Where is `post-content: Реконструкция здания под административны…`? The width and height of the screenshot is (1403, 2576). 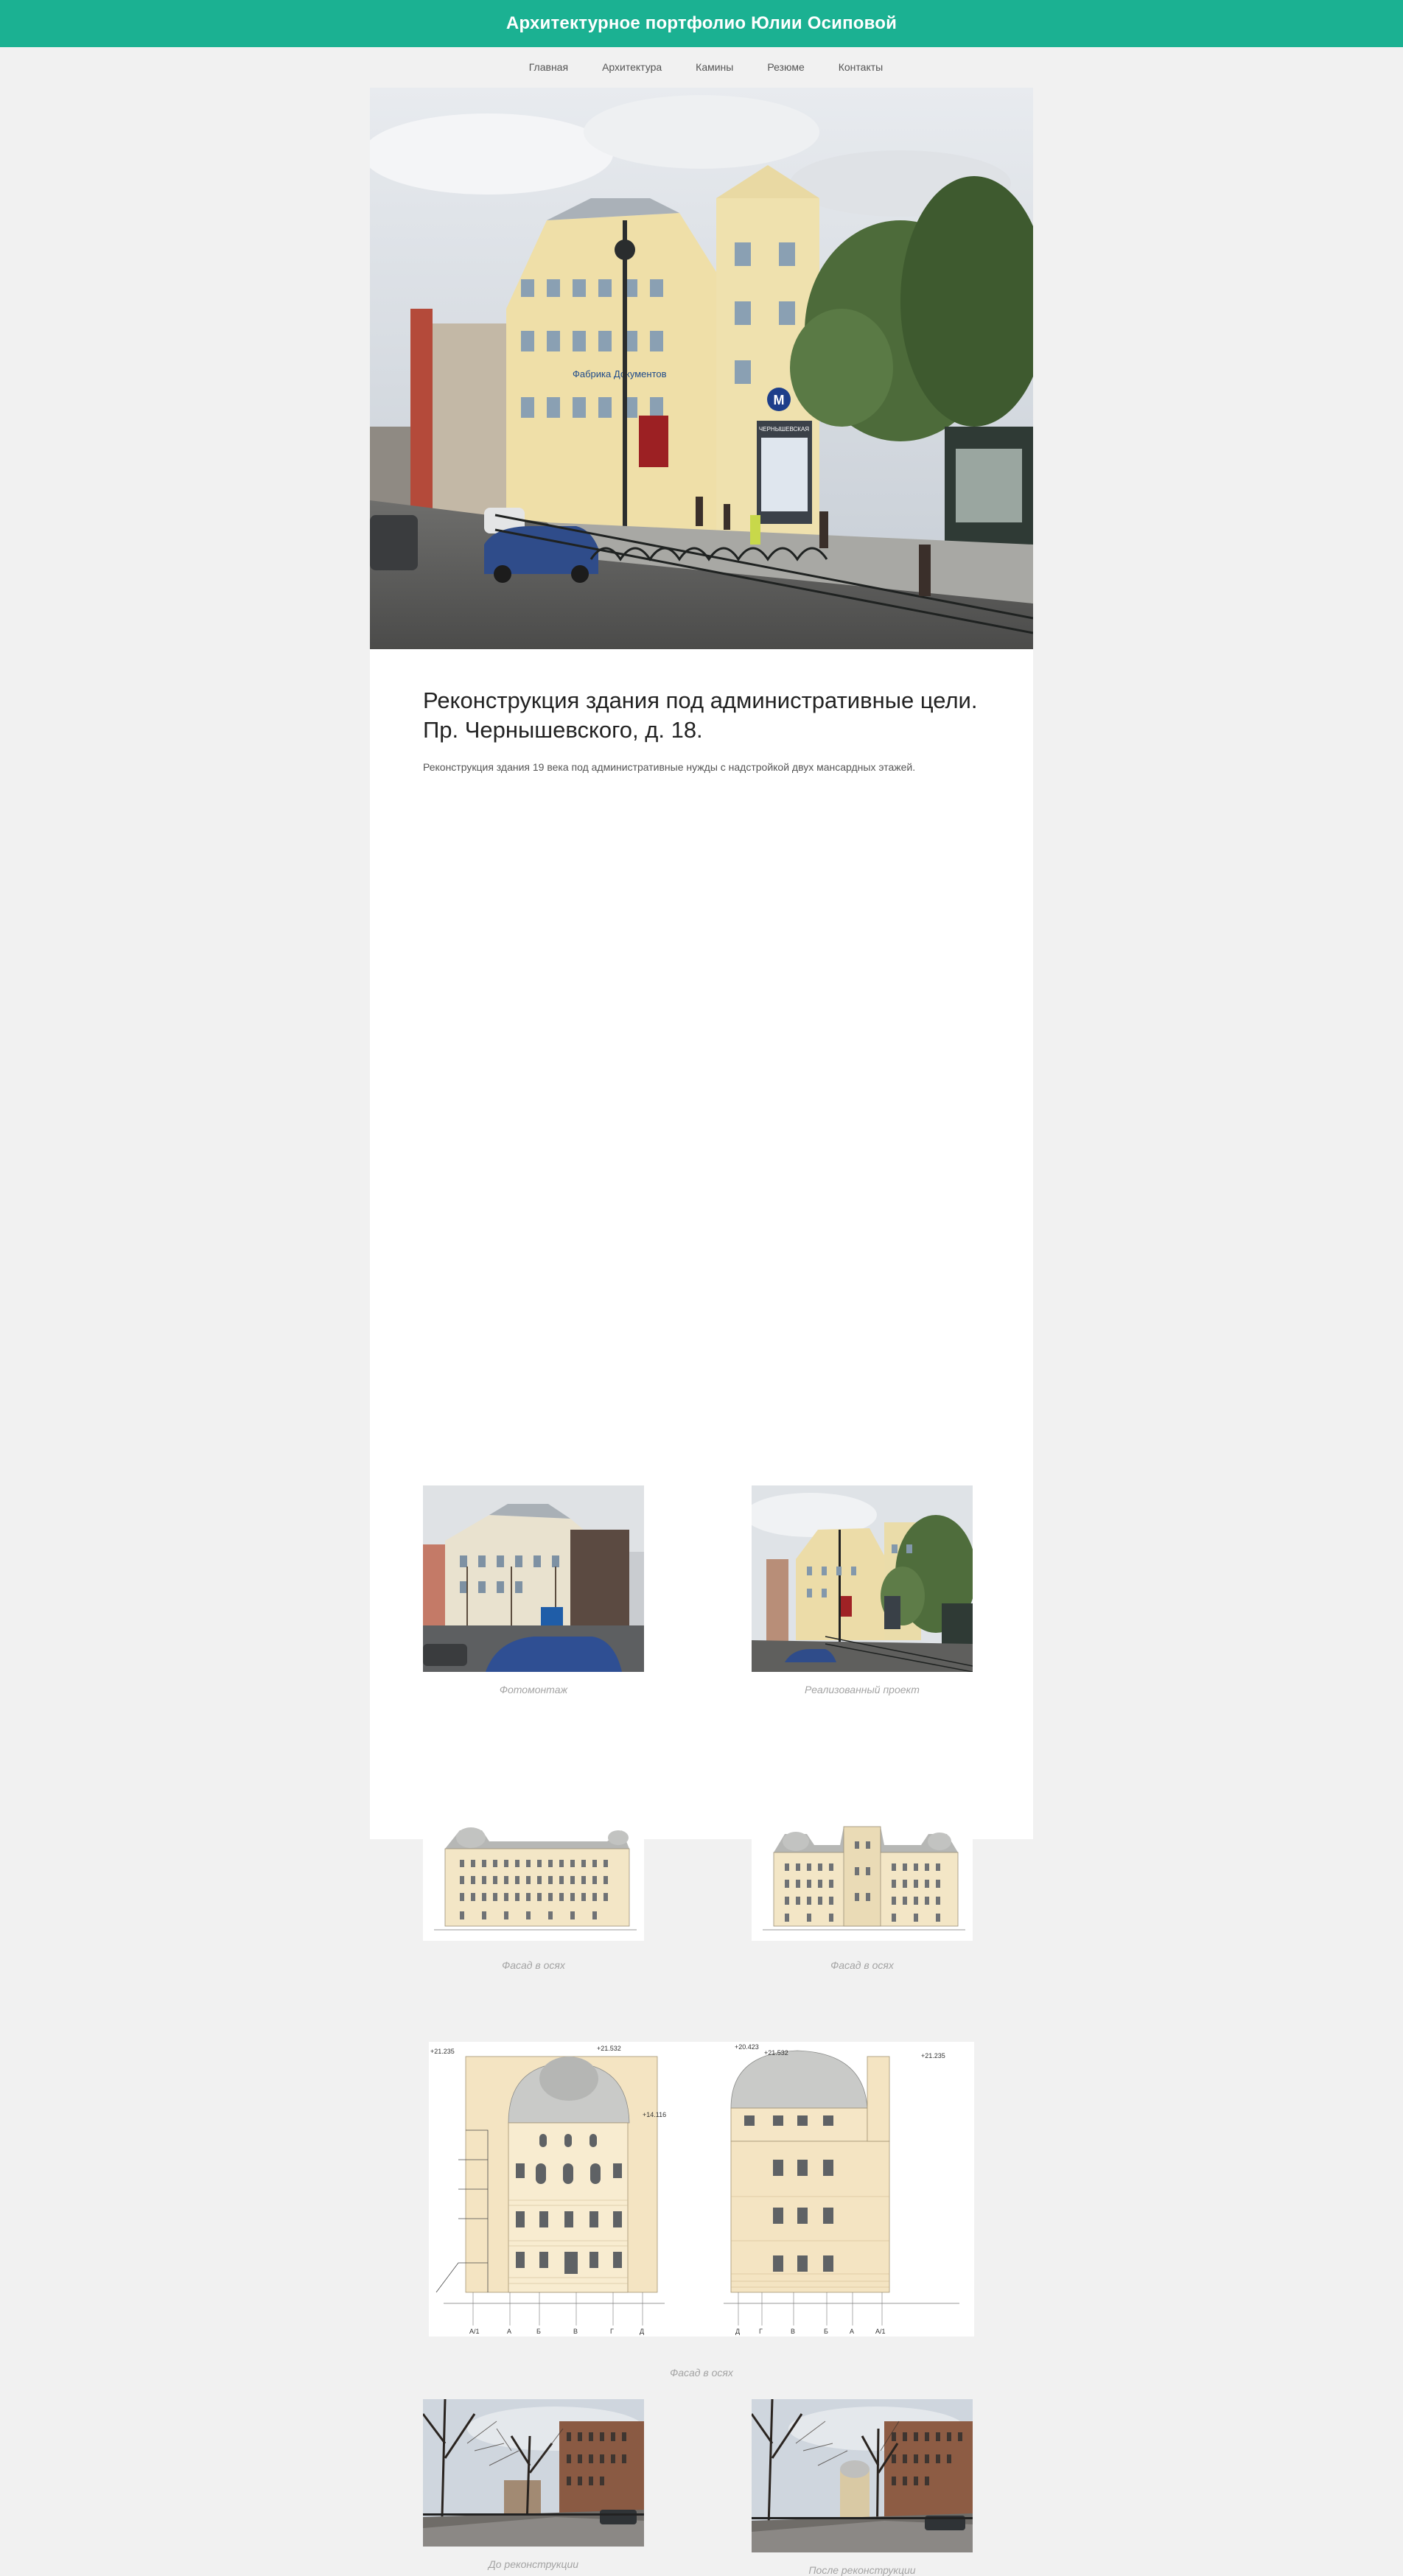
post-content: Реконструкция здания под административны… is located at coordinates (701, 729).